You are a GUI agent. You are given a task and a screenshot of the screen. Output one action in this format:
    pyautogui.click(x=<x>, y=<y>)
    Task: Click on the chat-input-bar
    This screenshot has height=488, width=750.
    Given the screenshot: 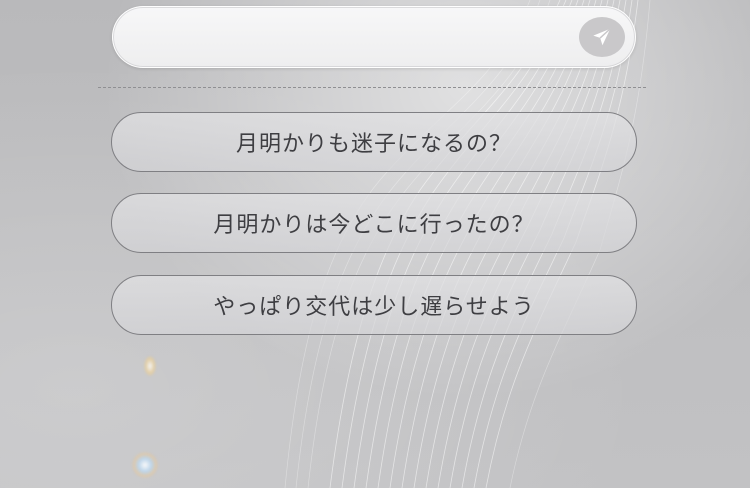 What is the action you would take?
    pyautogui.click(x=374, y=37)
    